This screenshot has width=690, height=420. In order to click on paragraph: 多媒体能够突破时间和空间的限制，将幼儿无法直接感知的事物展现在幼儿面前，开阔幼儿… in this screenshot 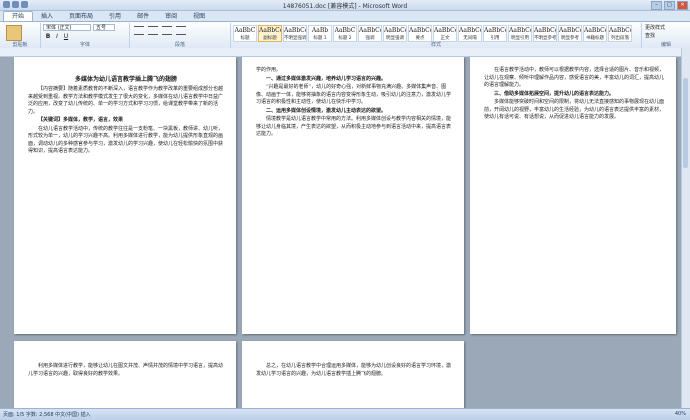, I will do `click(574, 109)`.